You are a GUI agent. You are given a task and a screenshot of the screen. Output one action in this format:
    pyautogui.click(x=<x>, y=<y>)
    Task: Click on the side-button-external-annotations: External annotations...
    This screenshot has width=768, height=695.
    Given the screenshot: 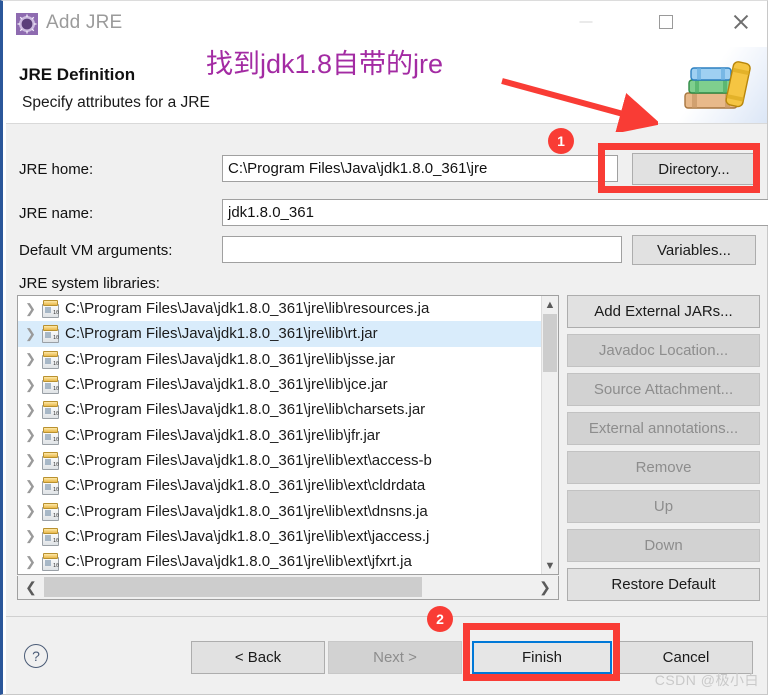 What is the action you would take?
    pyautogui.click(x=663, y=428)
    